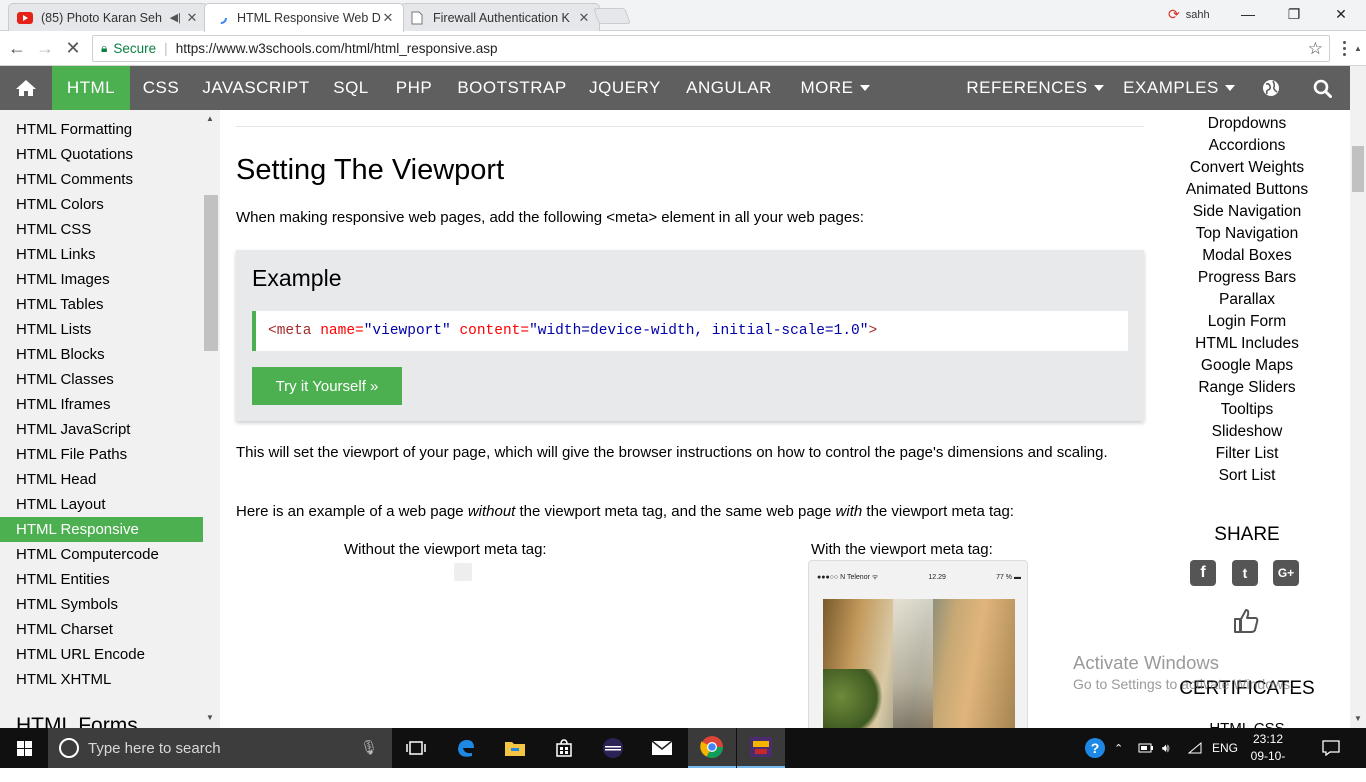 This screenshot has height=782, width=1366. What do you see at coordinates (1095, 748) in the screenshot?
I see `help-icon: ?` at bounding box center [1095, 748].